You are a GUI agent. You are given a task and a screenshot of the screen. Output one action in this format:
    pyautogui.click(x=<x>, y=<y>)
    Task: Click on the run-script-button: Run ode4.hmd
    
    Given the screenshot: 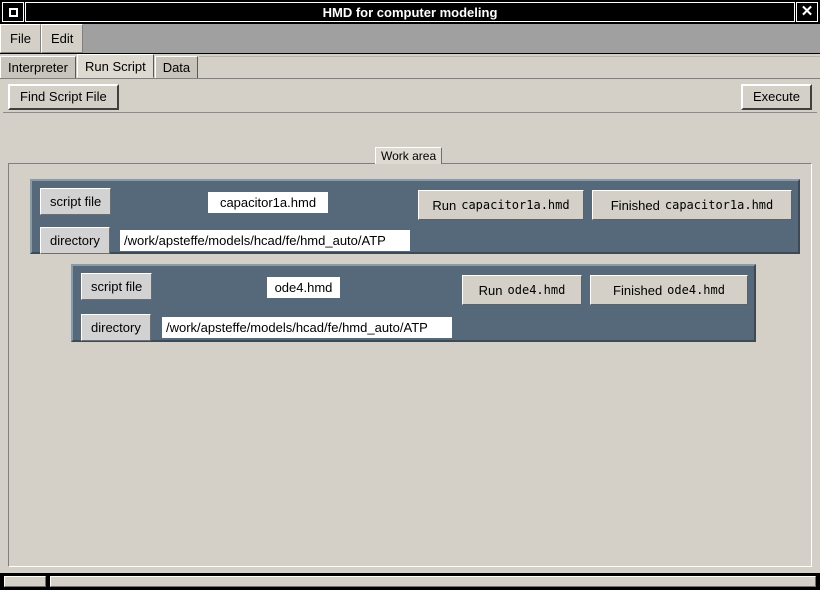 What is the action you would take?
    pyautogui.click(x=522, y=290)
    